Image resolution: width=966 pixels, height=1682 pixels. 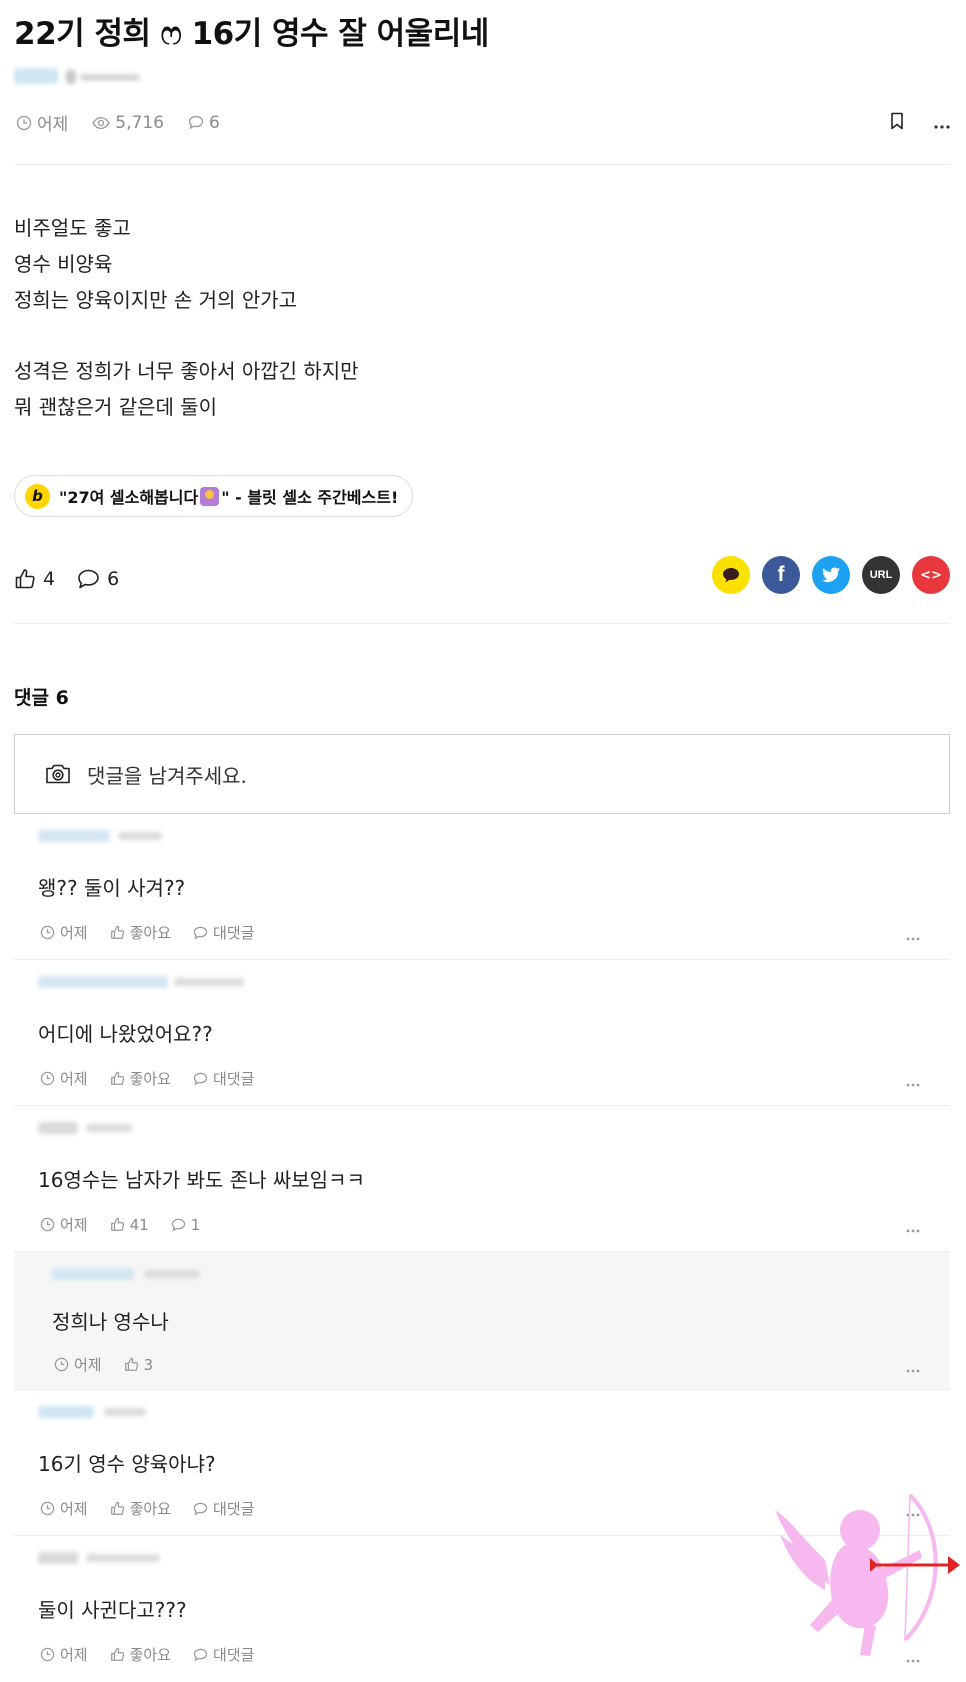 What do you see at coordinates (214, 122) in the screenshot?
I see `post-comment-count-text: 6` at bounding box center [214, 122].